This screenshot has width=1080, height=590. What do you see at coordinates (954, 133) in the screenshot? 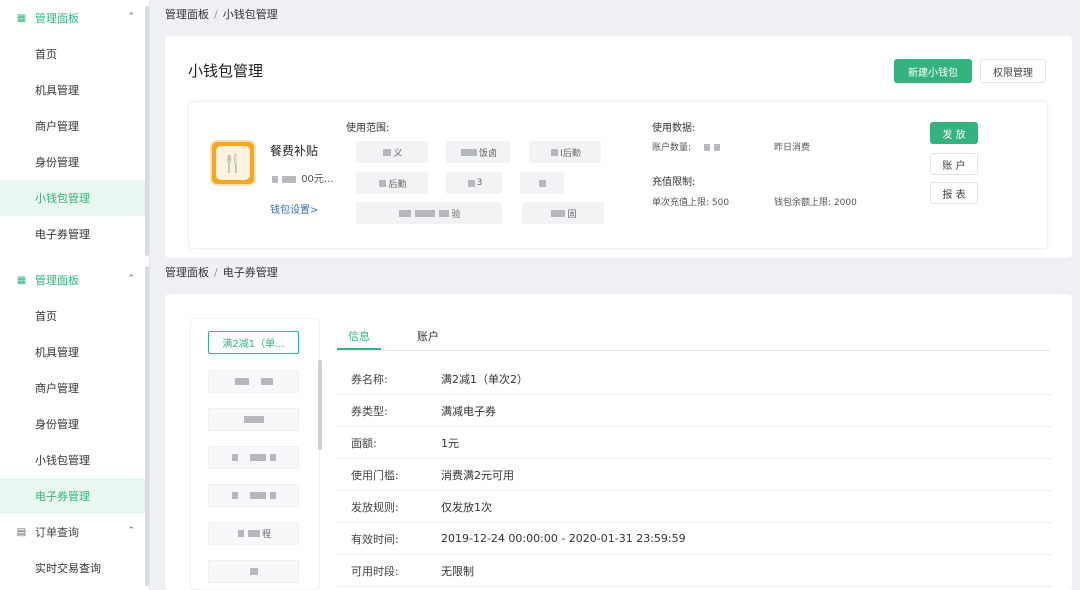
I see `issue-button: 发 放` at bounding box center [954, 133].